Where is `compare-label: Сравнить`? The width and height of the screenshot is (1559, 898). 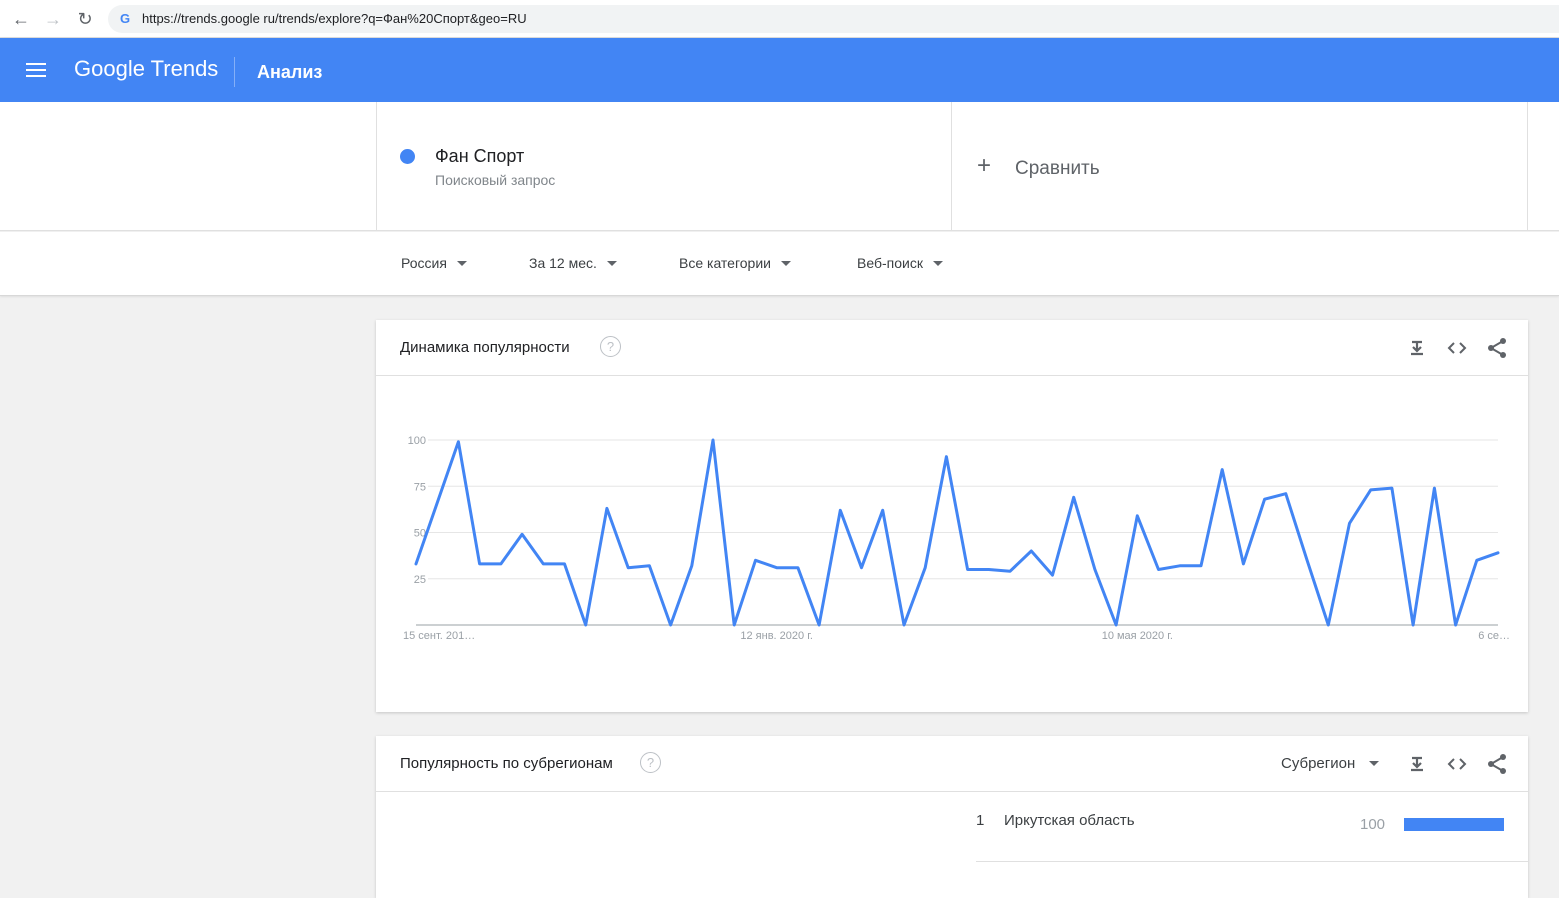 compare-label: Сравнить is located at coordinates (1057, 168).